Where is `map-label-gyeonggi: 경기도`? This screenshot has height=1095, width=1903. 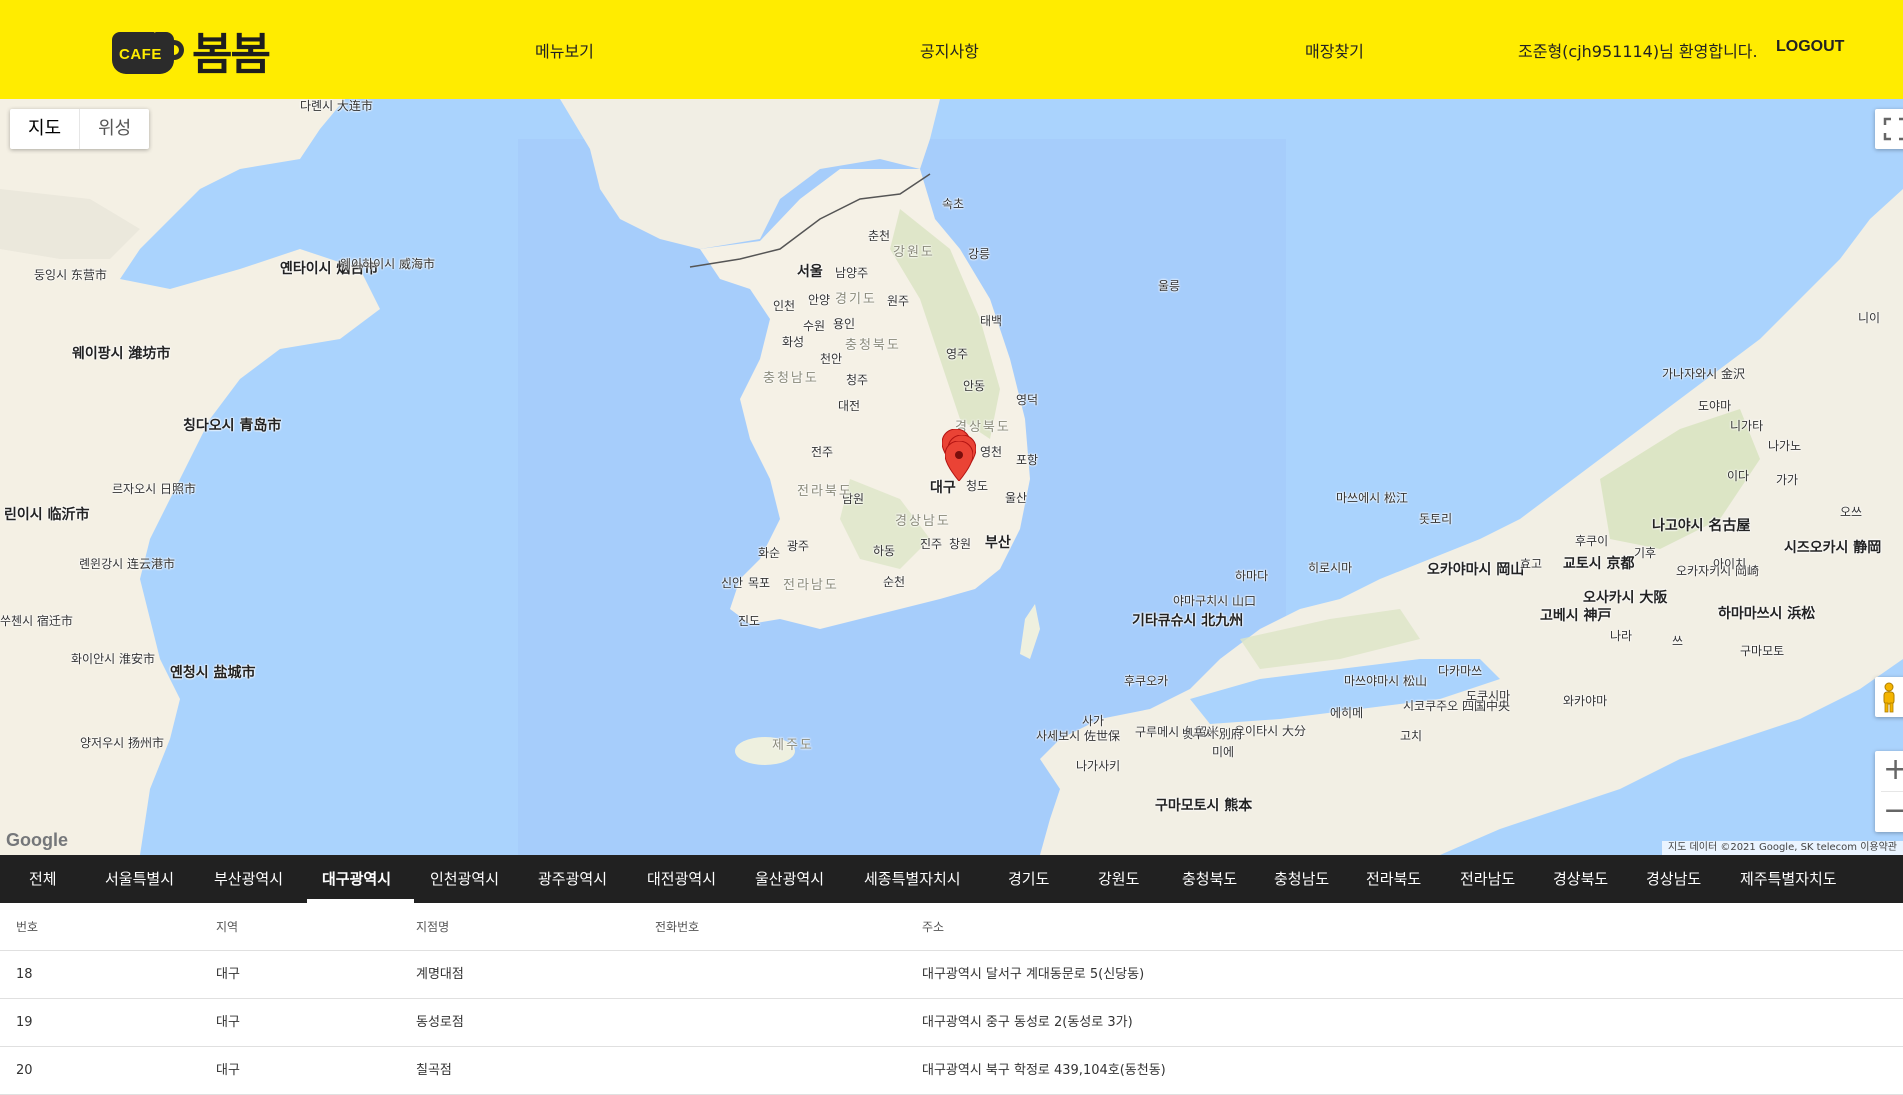
map-label-gyeonggi: 경기도 is located at coordinates (856, 299).